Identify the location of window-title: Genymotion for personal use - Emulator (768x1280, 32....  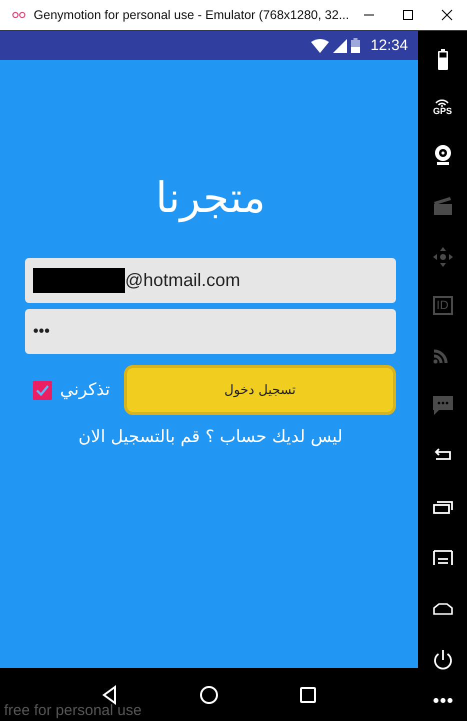
(192, 15).